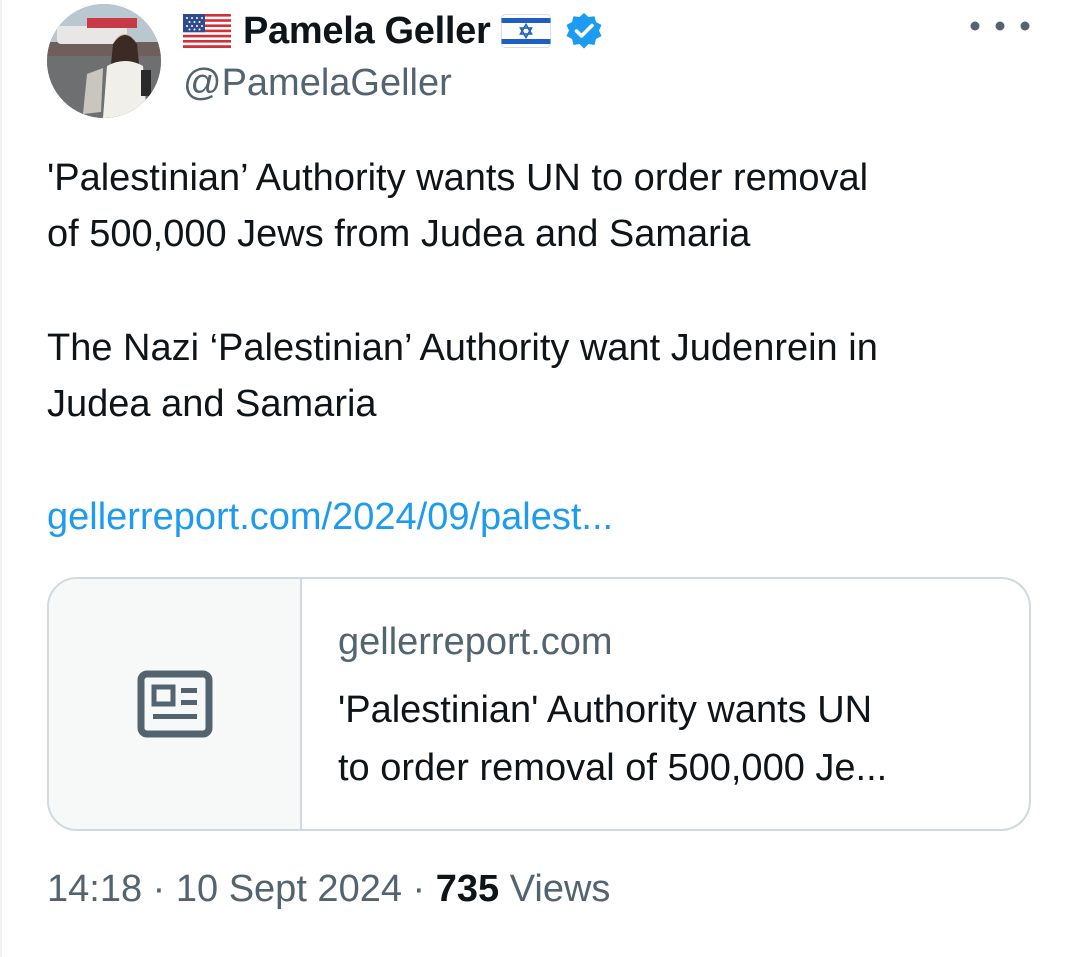 The image size is (1080, 957). Describe the element at coordinates (207, 31) in the screenshot. I see `us-flag-icon` at that location.